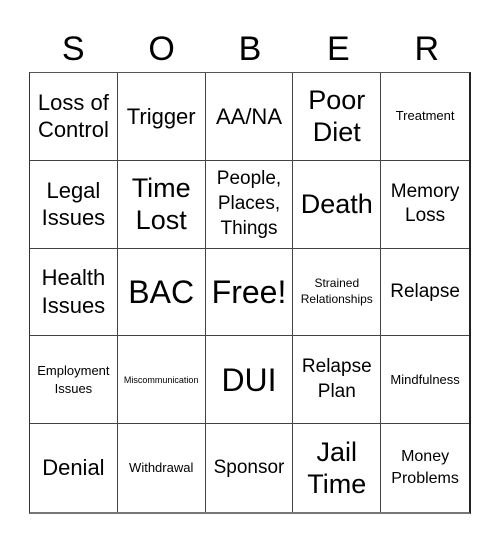 This screenshot has height=544, width=500. What do you see at coordinates (425, 380) in the screenshot?
I see `bingo-cell: Mindfulness` at bounding box center [425, 380].